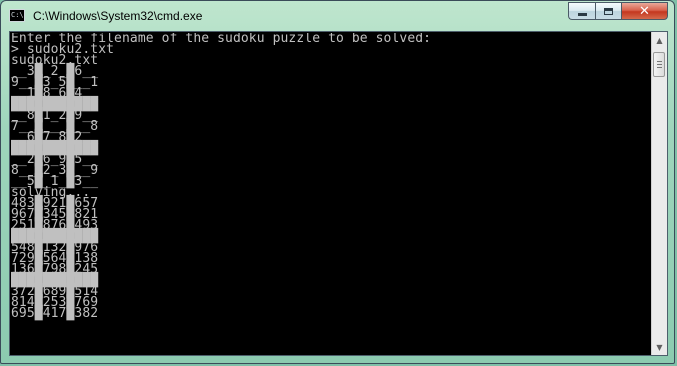  Describe the element at coordinates (55, 71) in the screenshot. I see `console-line: __3█_2_█6__` at that location.